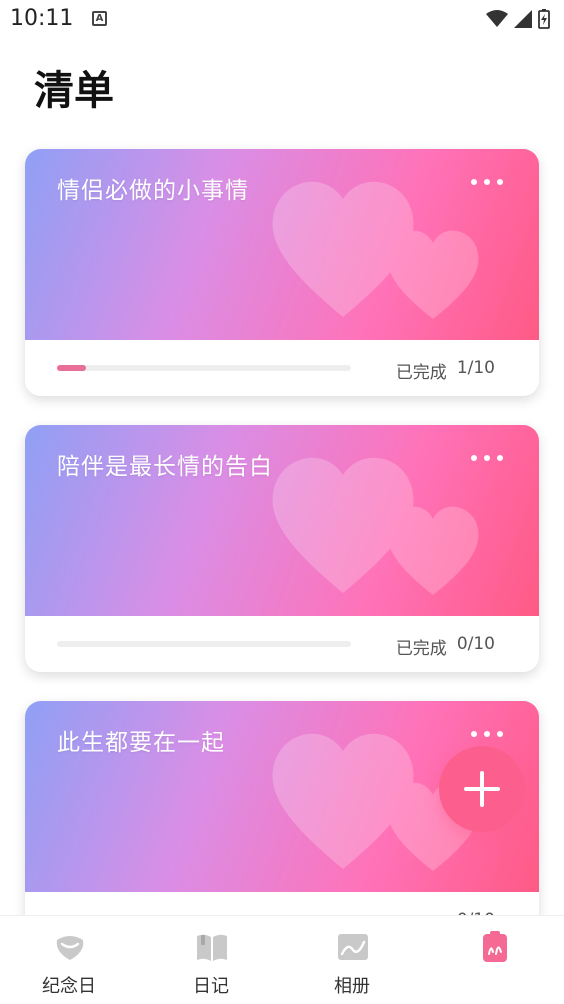  What do you see at coordinates (211, 986) in the screenshot?
I see `nav-label: 日记` at bounding box center [211, 986].